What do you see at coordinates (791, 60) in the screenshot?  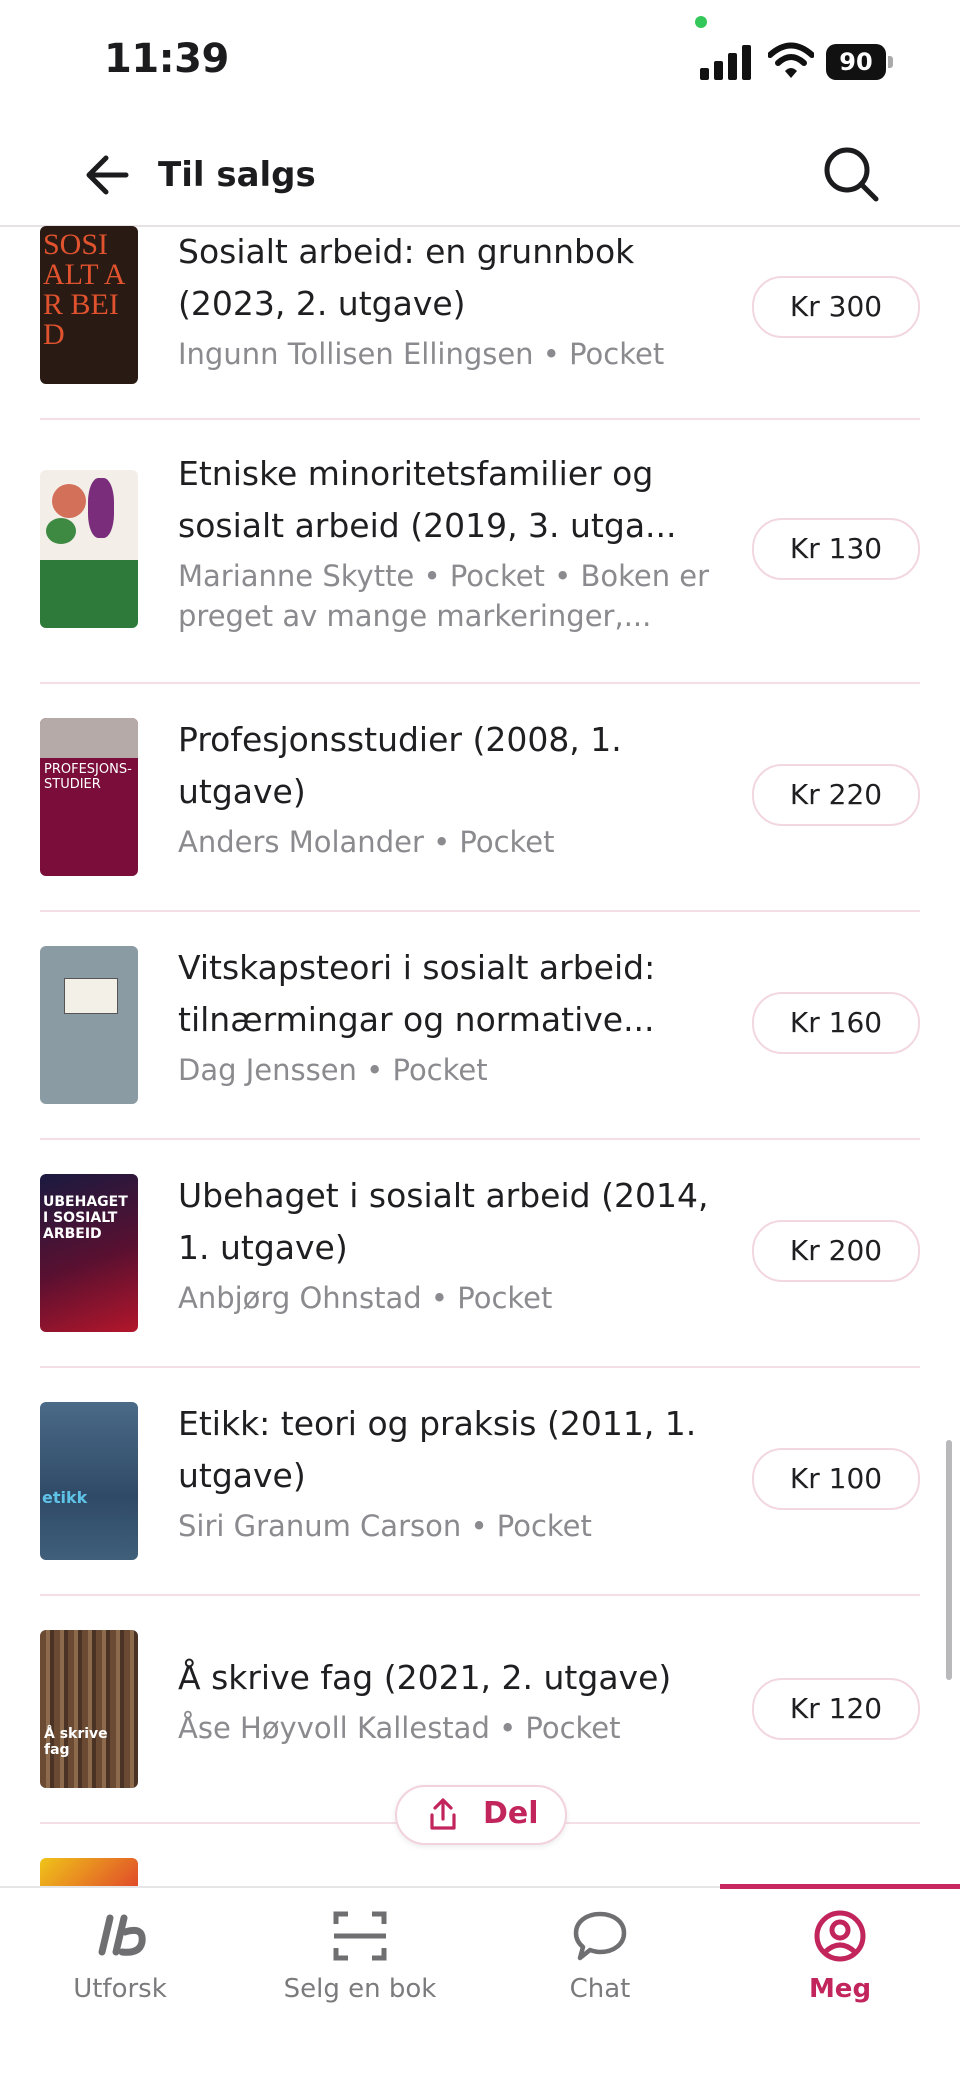 I see `wifi-icon` at bounding box center [791, 60].